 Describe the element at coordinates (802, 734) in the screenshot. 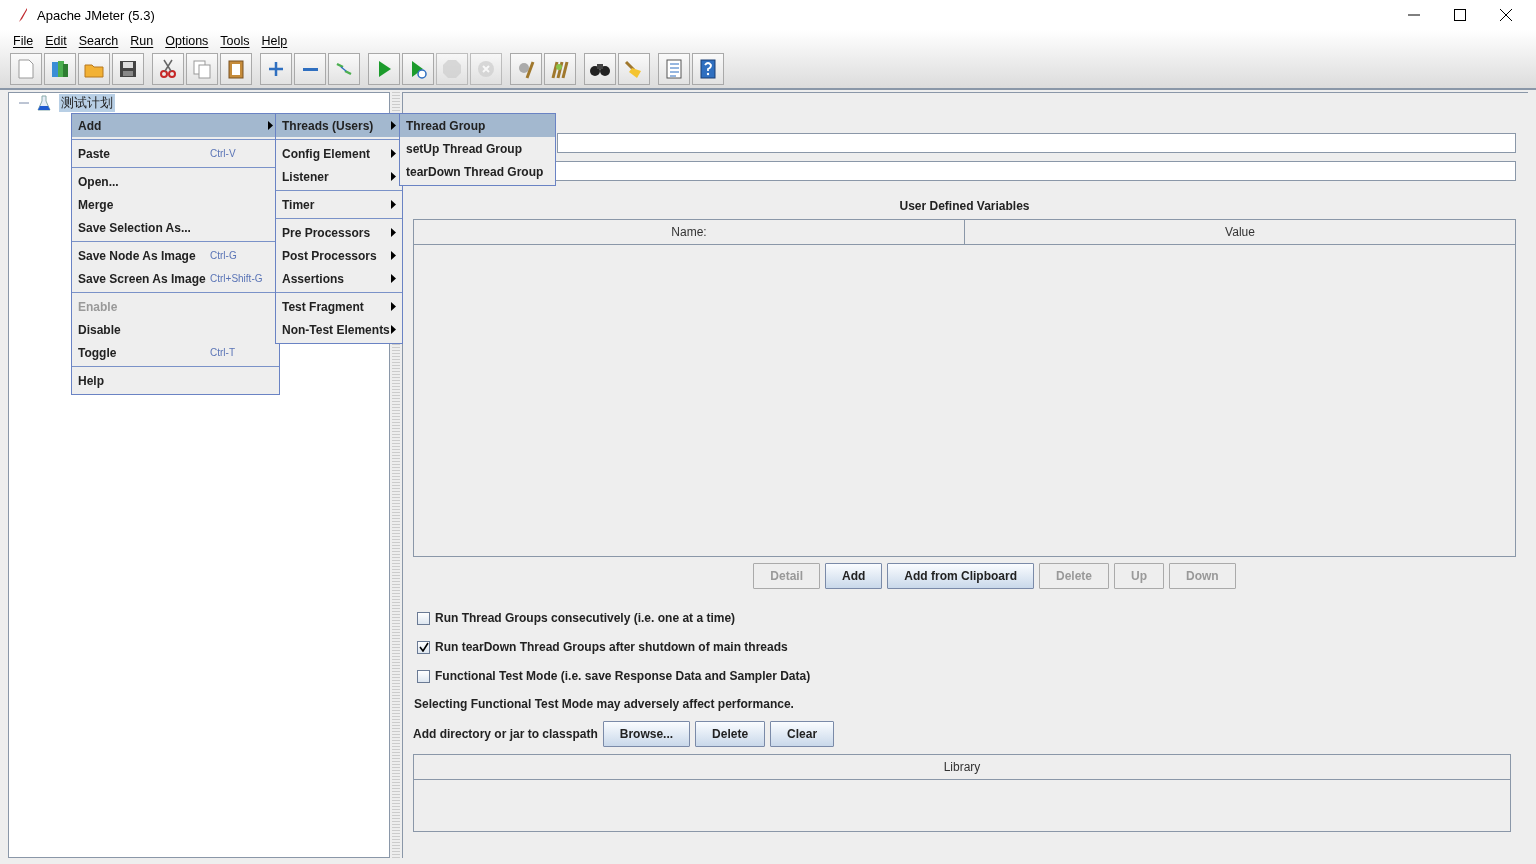

I see `classpath-button: Clear` at that location.